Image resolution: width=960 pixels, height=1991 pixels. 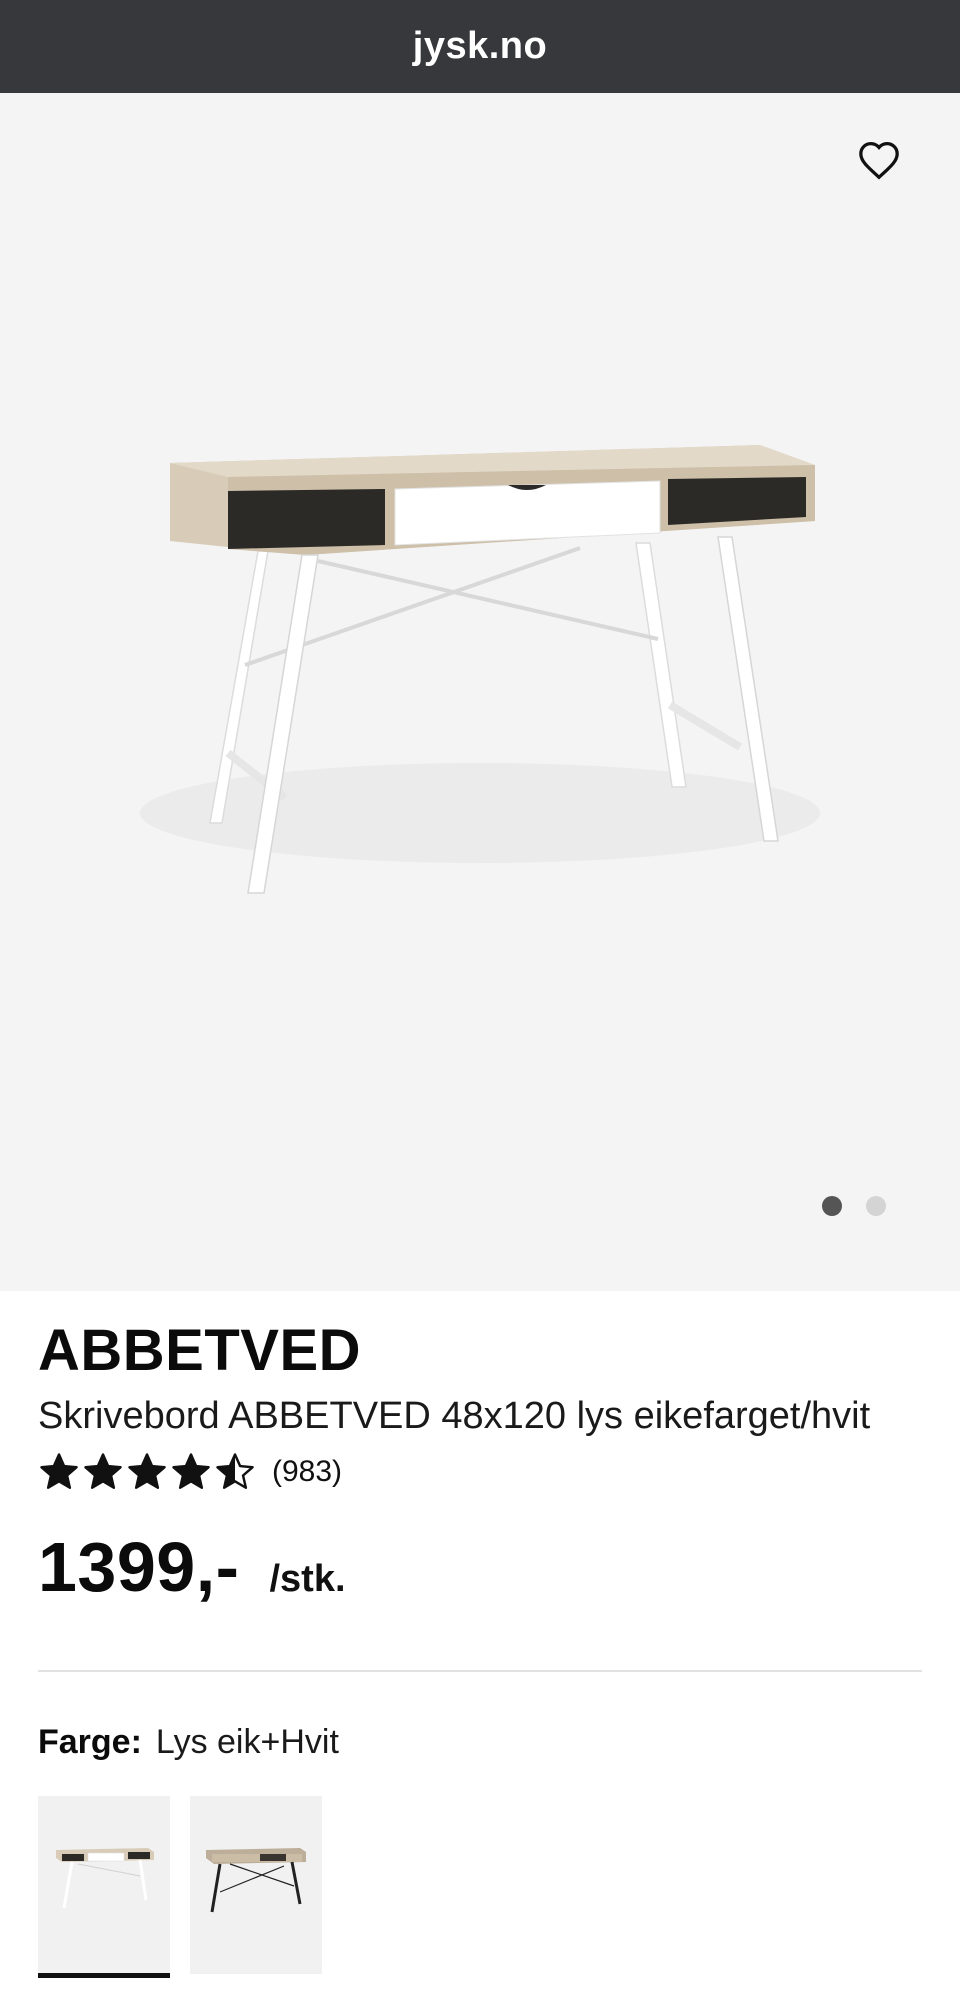 What do you see at coordinates (307, 1579) in the screenshot?
I see `price-unit: /stk.` at bounding box center [307, 1579].